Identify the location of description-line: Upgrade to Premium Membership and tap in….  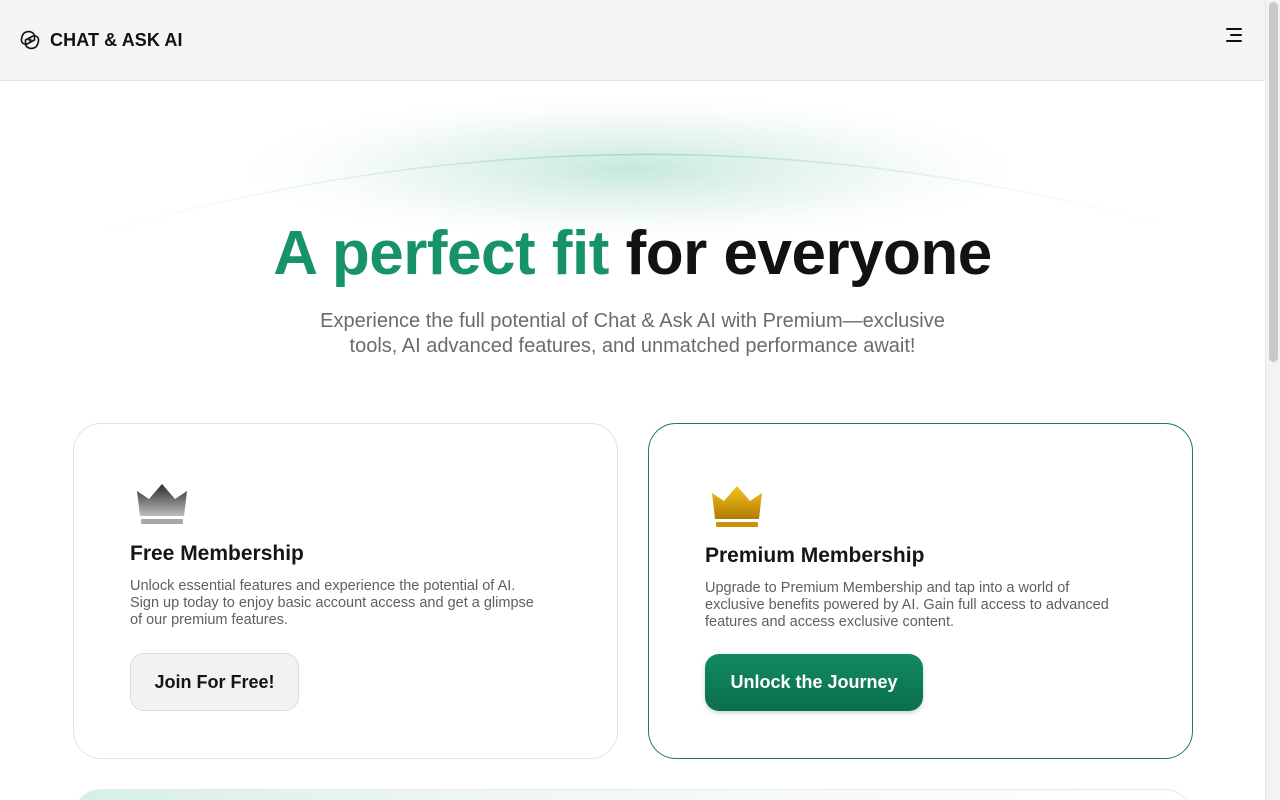
(887, 588).